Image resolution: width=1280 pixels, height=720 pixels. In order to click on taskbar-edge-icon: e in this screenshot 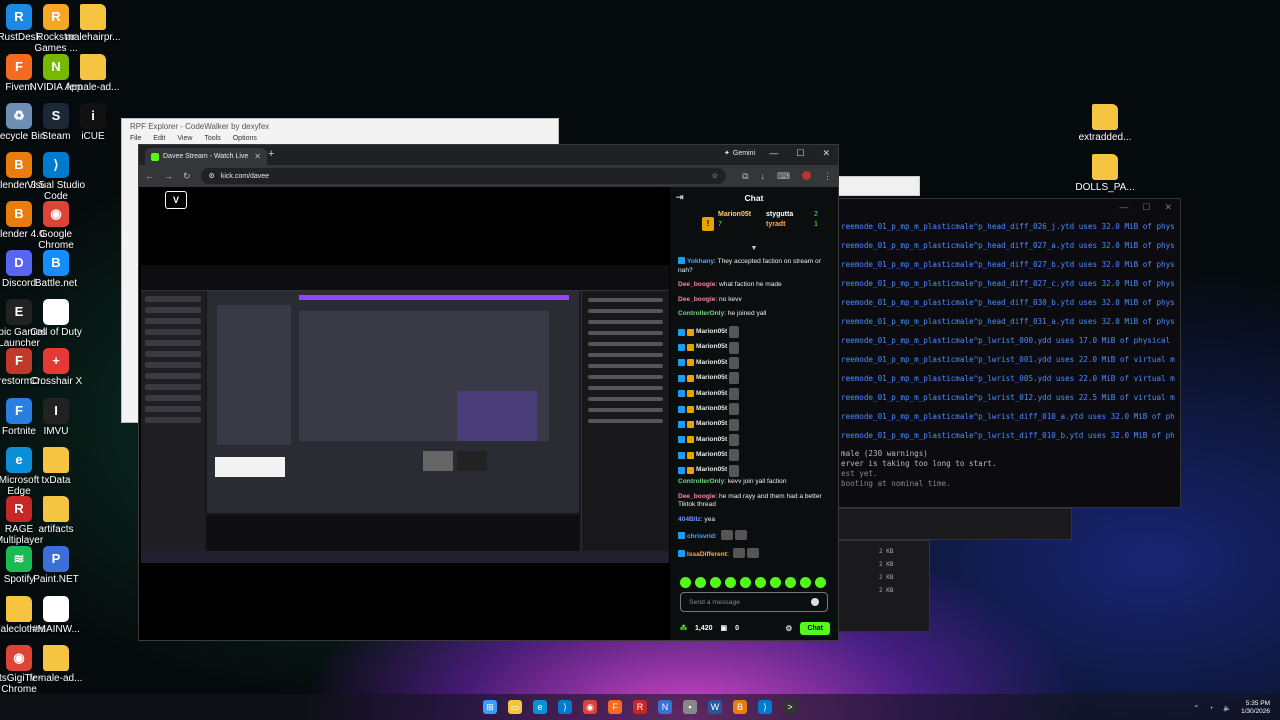, I will do `click(540, 707)`.